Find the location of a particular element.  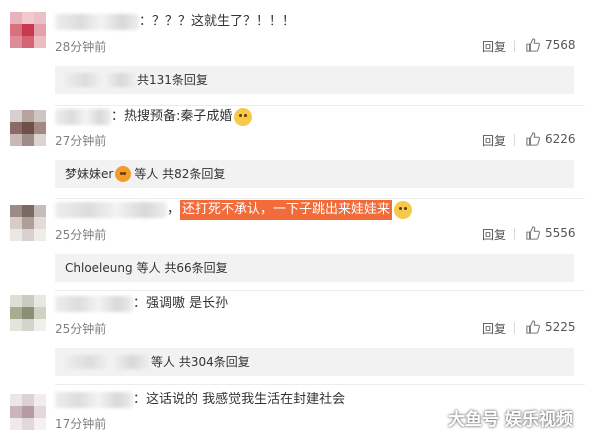

sub-reply-count: 等人 共304条回复 is located at coordinates (200, 362).